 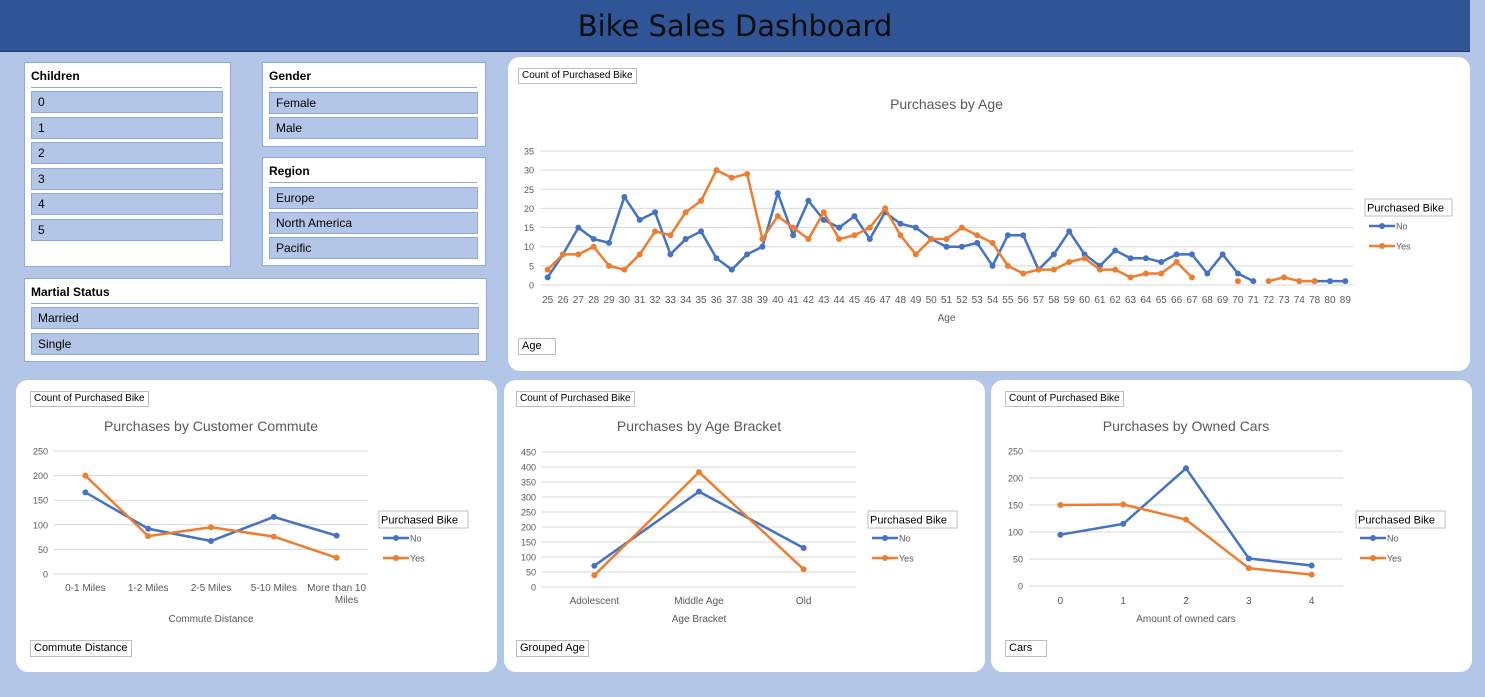 What do you see at coordinates (373, 223) in the screenshot?
I see `region-slicer-item: North America` at bounding box center [373, 223].